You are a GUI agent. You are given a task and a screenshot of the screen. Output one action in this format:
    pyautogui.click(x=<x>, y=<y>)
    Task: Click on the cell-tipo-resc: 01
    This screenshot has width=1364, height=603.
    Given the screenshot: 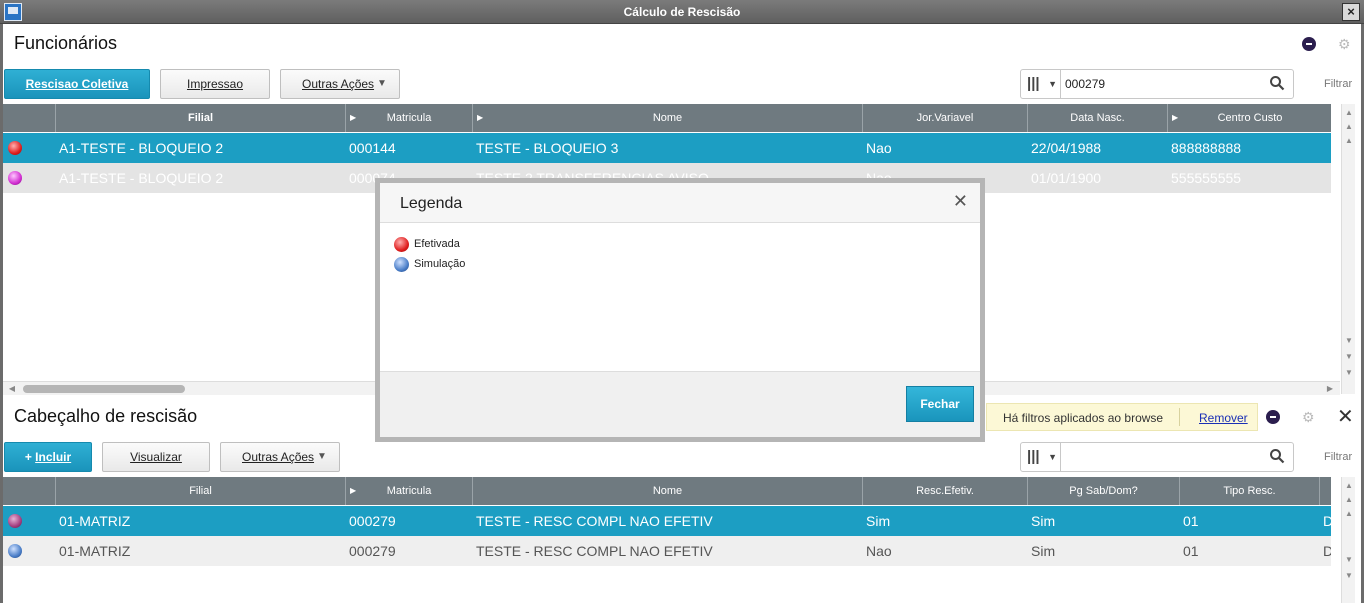 What is the action you would take?
    pyautogui.click(x=1191, y=521)
    